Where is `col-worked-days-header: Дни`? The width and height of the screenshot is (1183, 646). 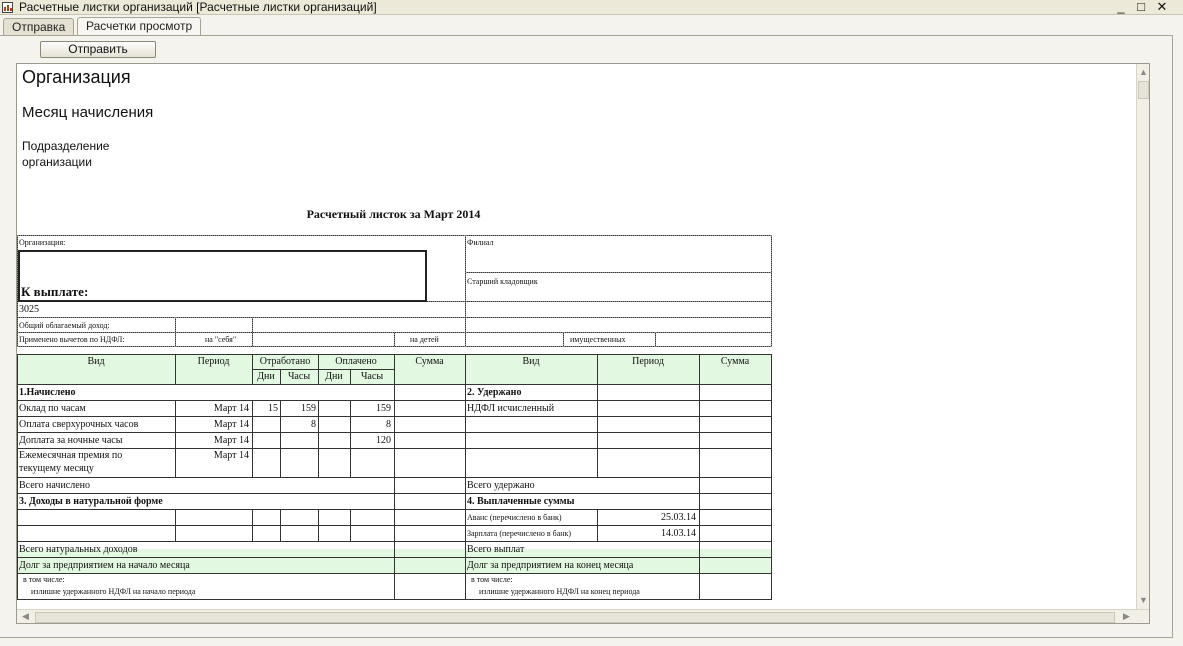 col-worked-days-header: Дни is located at coordinates (266, 376).